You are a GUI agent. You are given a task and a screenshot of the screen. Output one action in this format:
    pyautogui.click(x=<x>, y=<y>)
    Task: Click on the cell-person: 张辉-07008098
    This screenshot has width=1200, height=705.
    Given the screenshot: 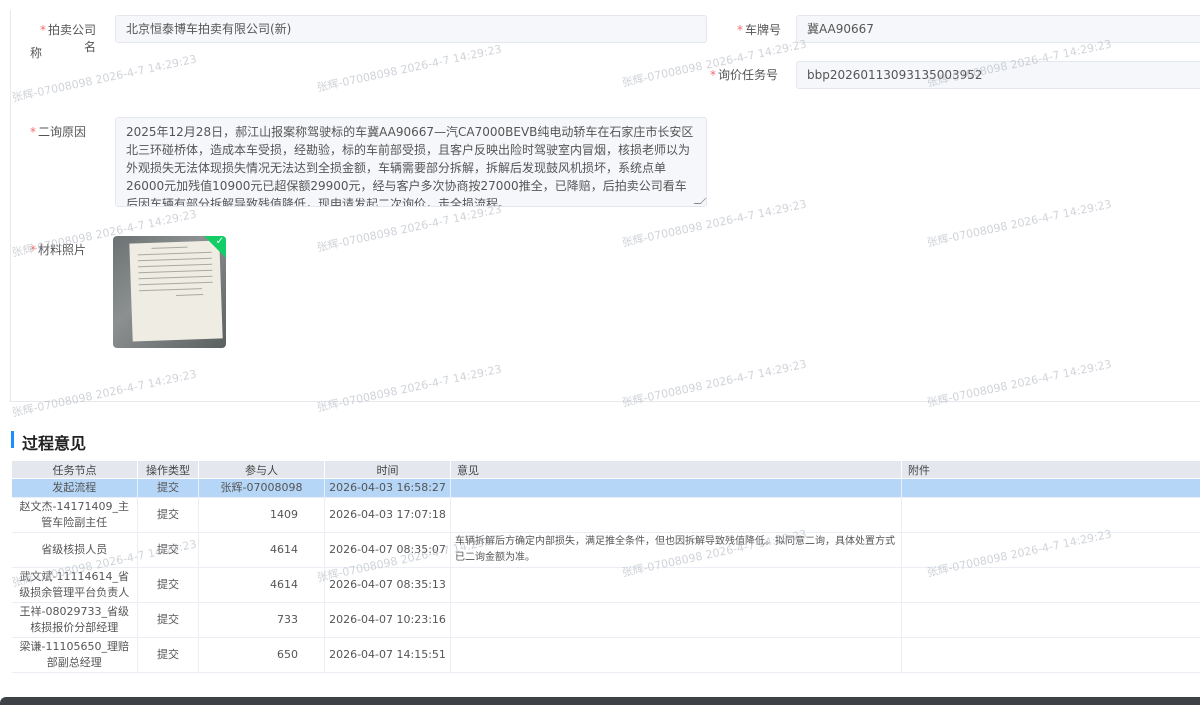 What is the action you would take?
    pyautogui.click(x=261, y=488)
    